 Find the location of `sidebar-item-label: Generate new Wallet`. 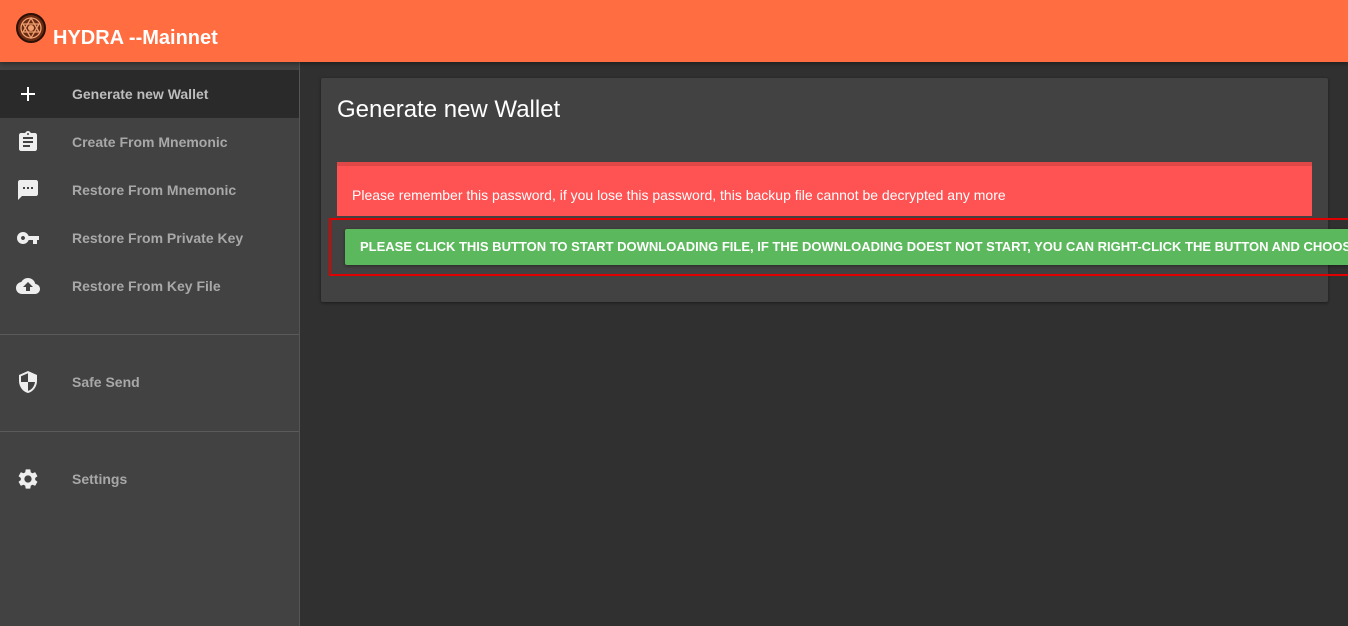

sidebar-item-label: Generate new Wallet is located at coordinates (140, 94).